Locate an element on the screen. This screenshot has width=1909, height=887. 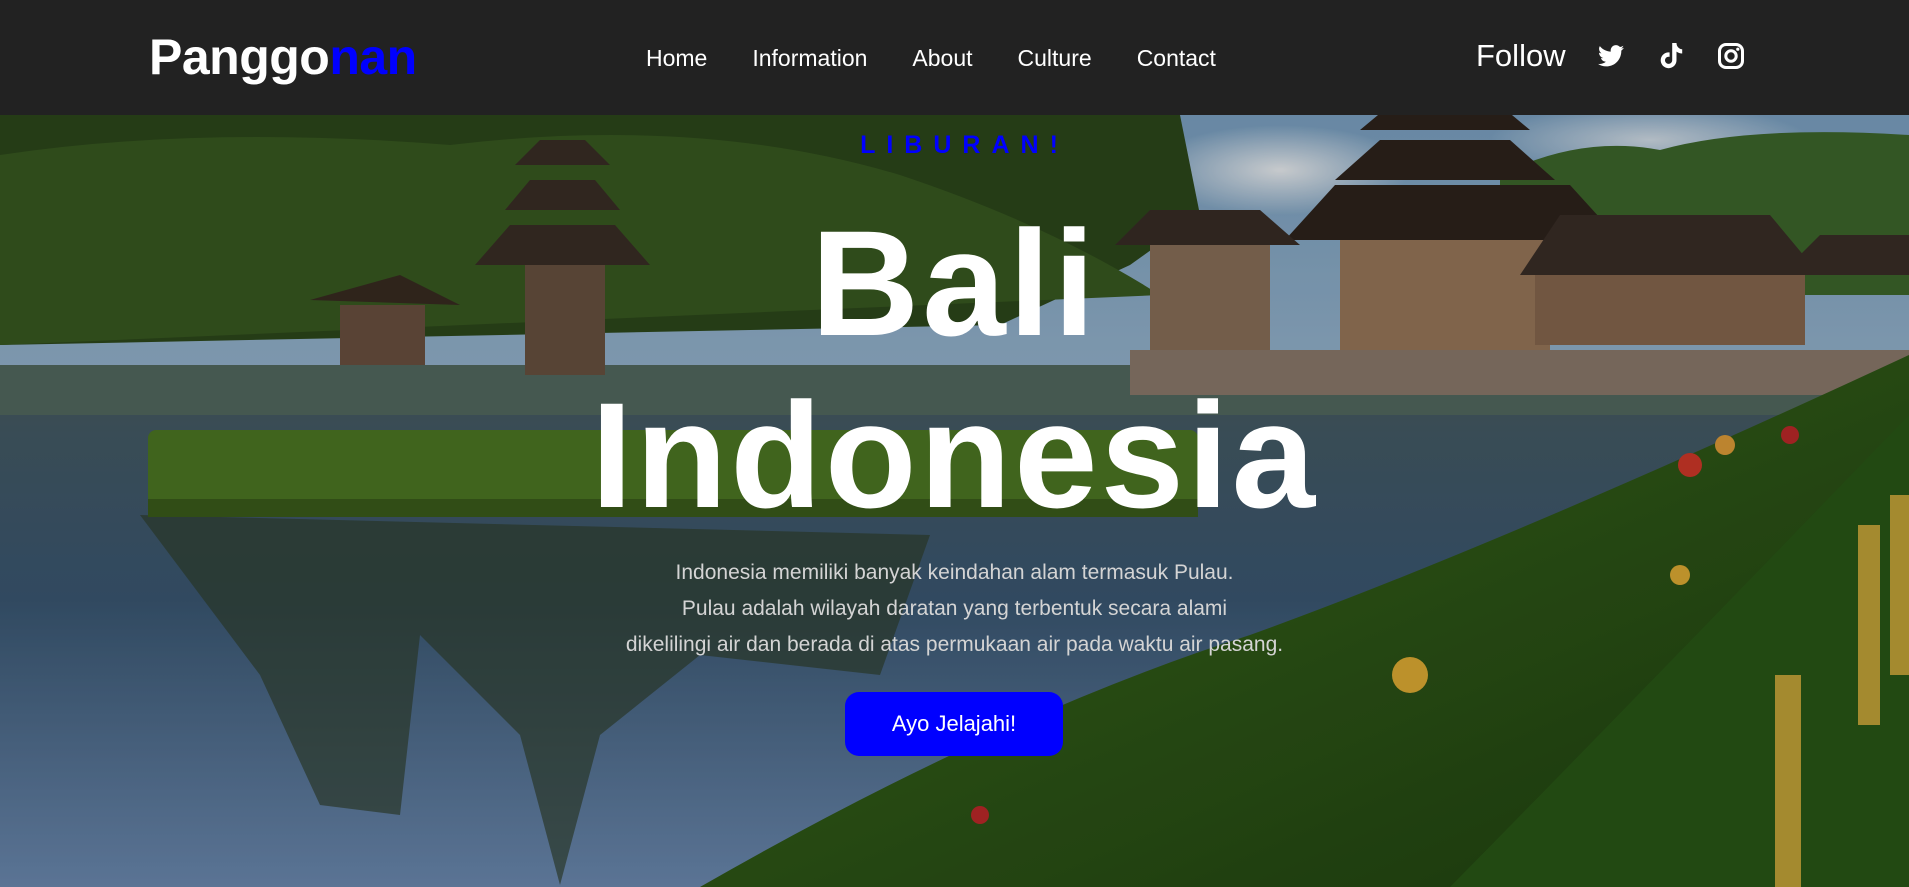
nav-link-information: Information is located at coordinates (809, 58).